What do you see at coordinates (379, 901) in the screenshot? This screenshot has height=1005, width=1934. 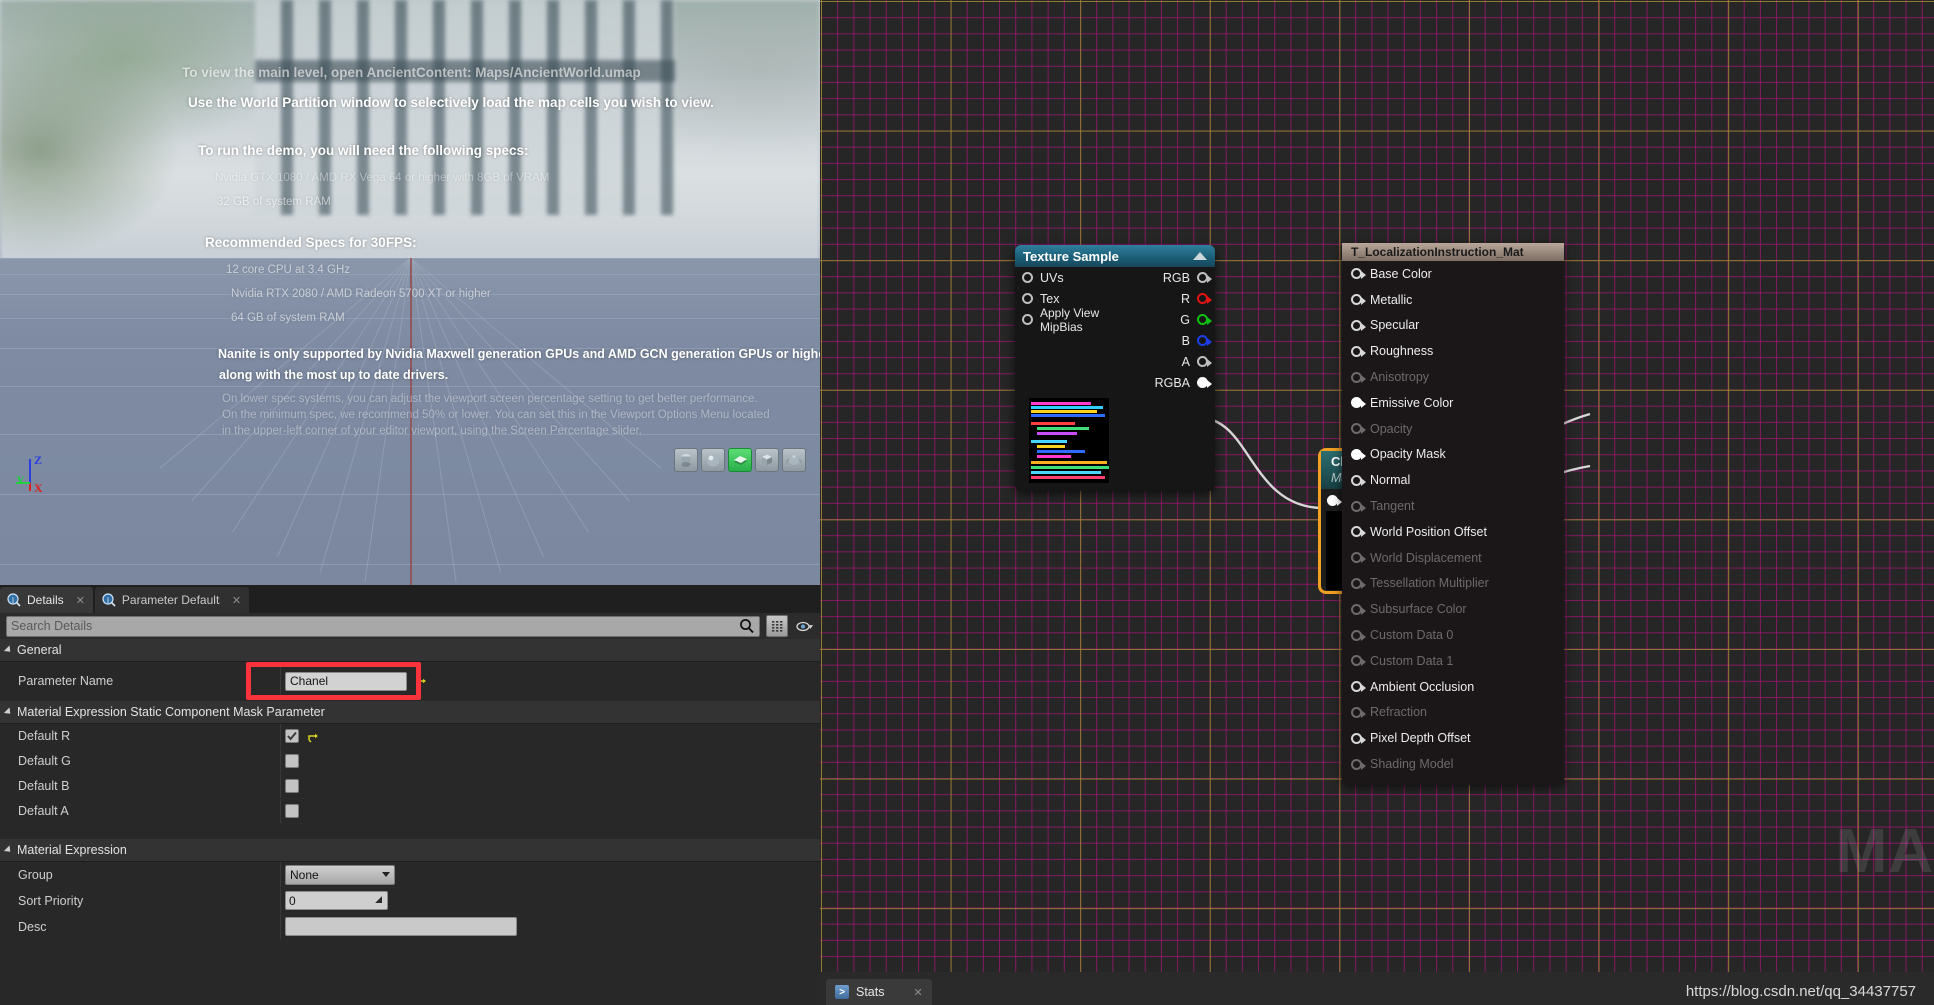 I see `drag-handle-icon` at bounding box center [379, 901].